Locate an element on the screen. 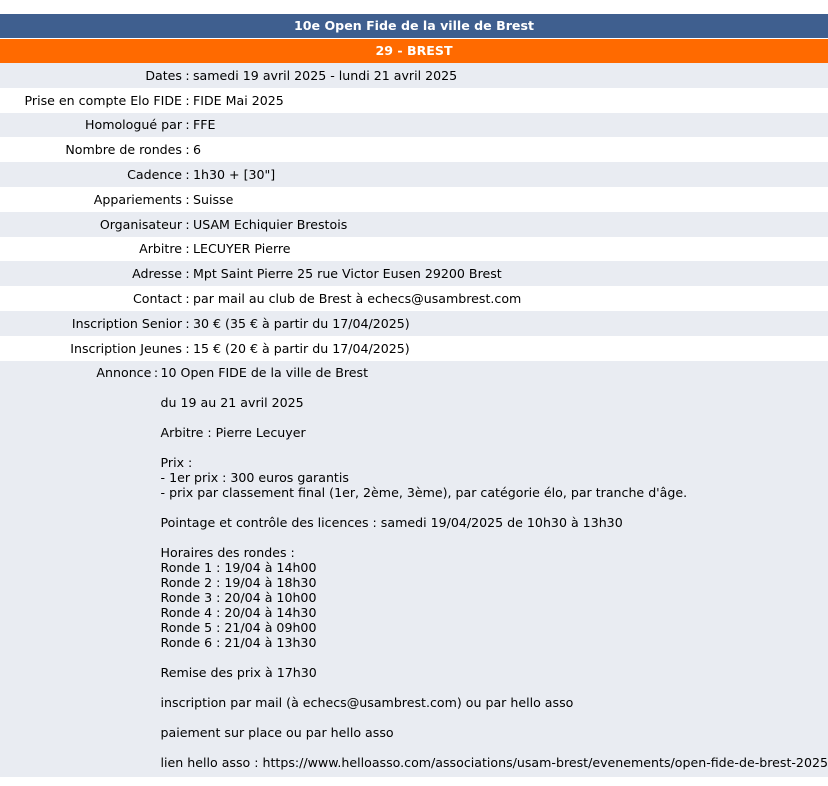 The image size is (828, 786). detail-row: Prise en compte Elo FIDE: FIDE Mai 2025 is located at coordinates (414, 100).